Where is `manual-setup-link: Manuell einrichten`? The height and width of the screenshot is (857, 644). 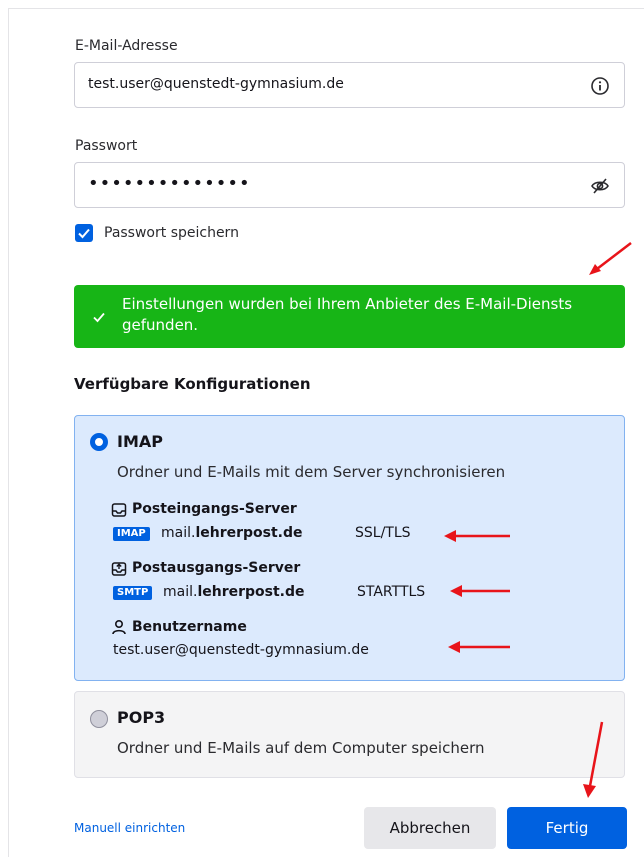 manual-setup-link: Manuell einrichten is located at coordinates (129, 828).